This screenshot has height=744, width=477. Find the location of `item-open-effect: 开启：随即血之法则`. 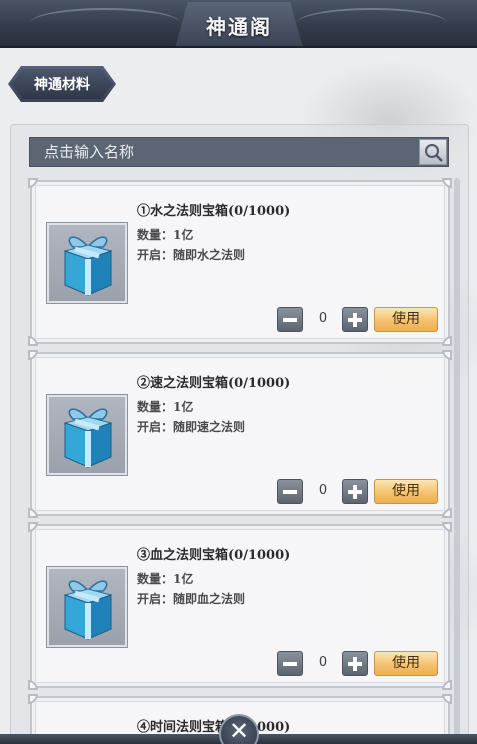

item-open-effect: 开启：随即血之法则 is located at coordinates (191, 599).